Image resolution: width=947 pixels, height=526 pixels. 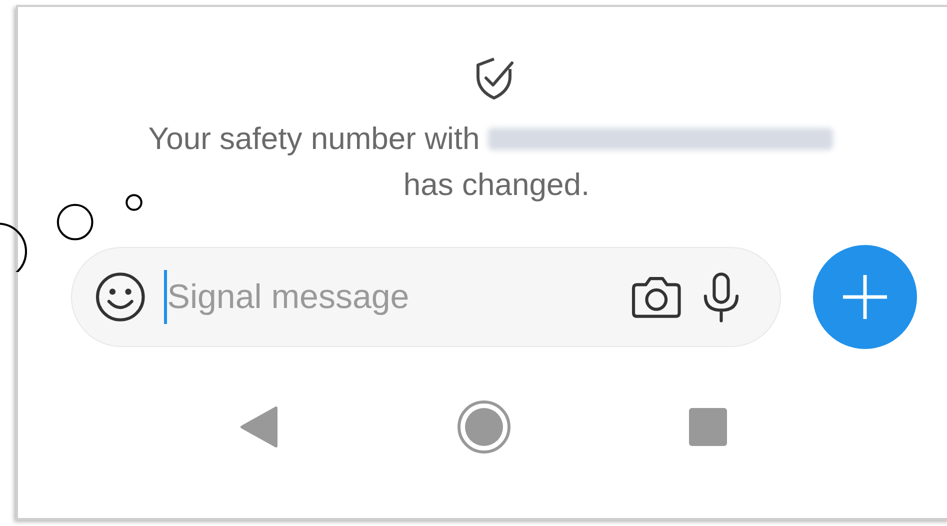 What do you see at coordinates (314, 139) in the screenshot?
I see `safety-notice-text: Your safety number with` at bounding box center [314, 139].